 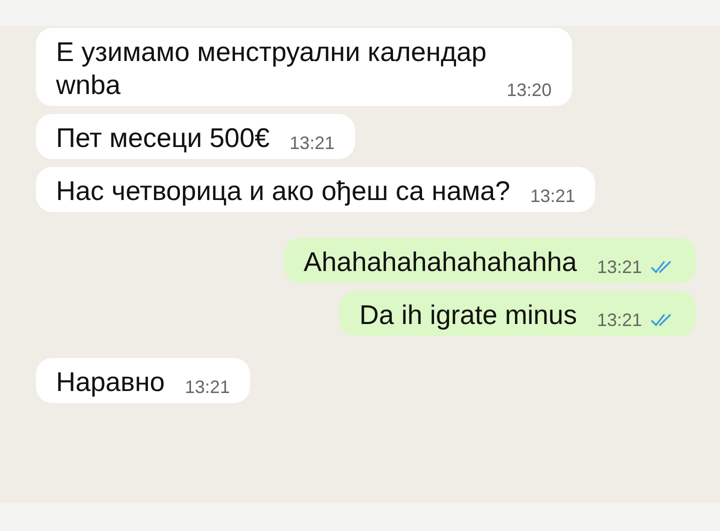 What do you see at coordinates (163, 138) in the screenshot?
I see `message-text: Пет месеци 500€` at bounding box center [163, 138].